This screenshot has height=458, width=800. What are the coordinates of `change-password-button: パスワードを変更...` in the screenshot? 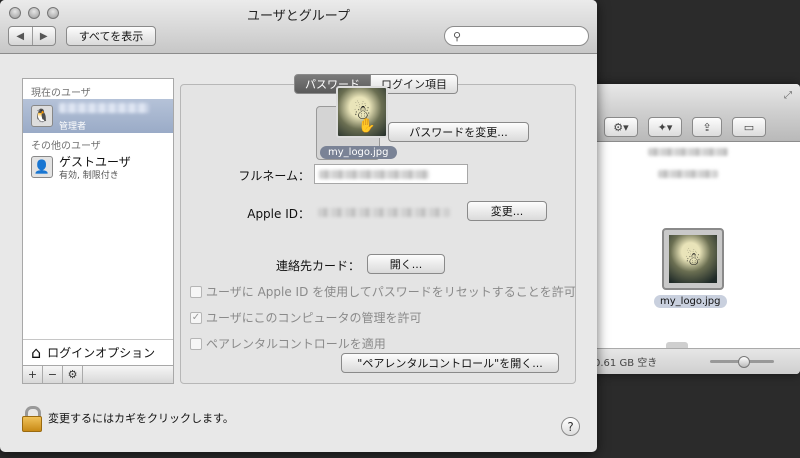 It's located at (458, 132).